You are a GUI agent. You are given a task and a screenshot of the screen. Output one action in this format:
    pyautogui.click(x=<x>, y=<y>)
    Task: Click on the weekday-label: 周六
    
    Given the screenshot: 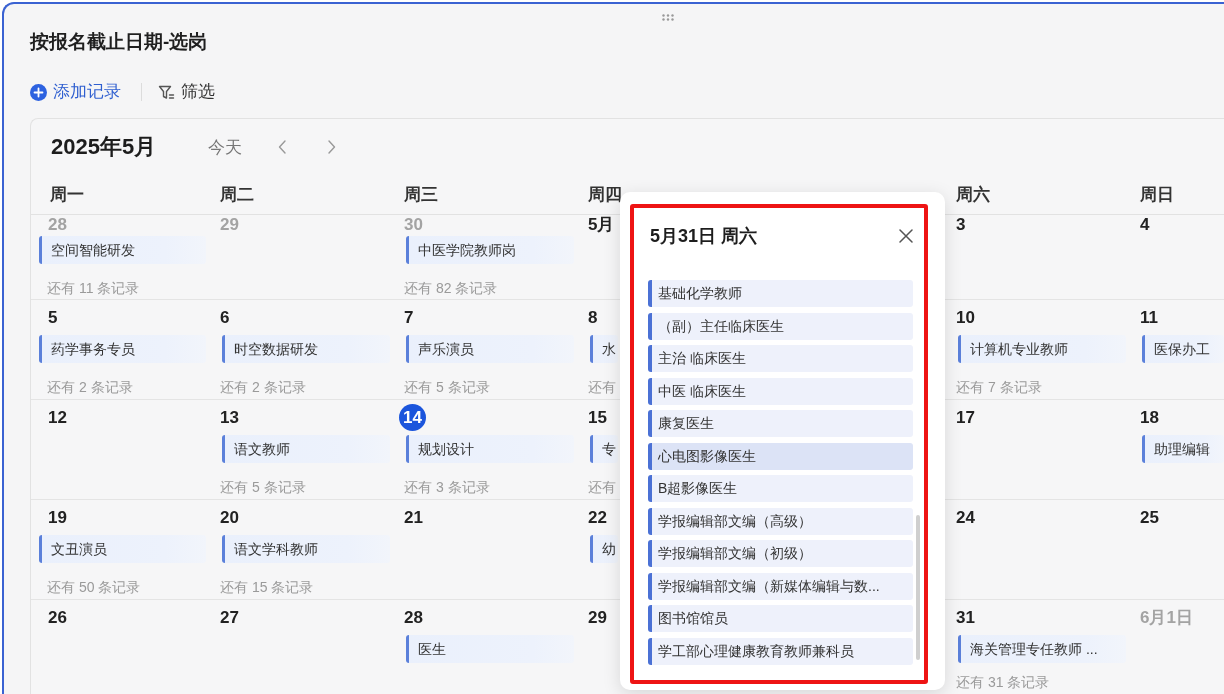 What is the action you would take?
    pyautogui.click(x=973, y=194)
    